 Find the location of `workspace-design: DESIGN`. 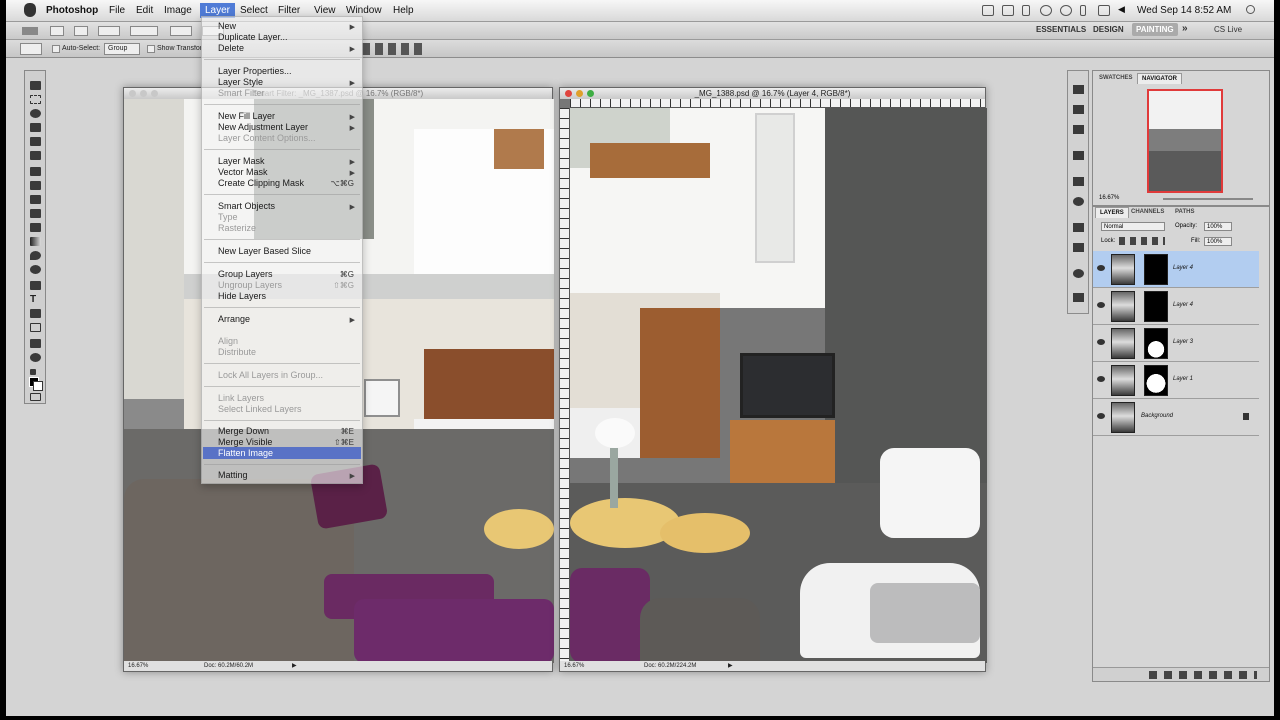

workspace-design: DESIGN is located at coordinates (1108, 29).